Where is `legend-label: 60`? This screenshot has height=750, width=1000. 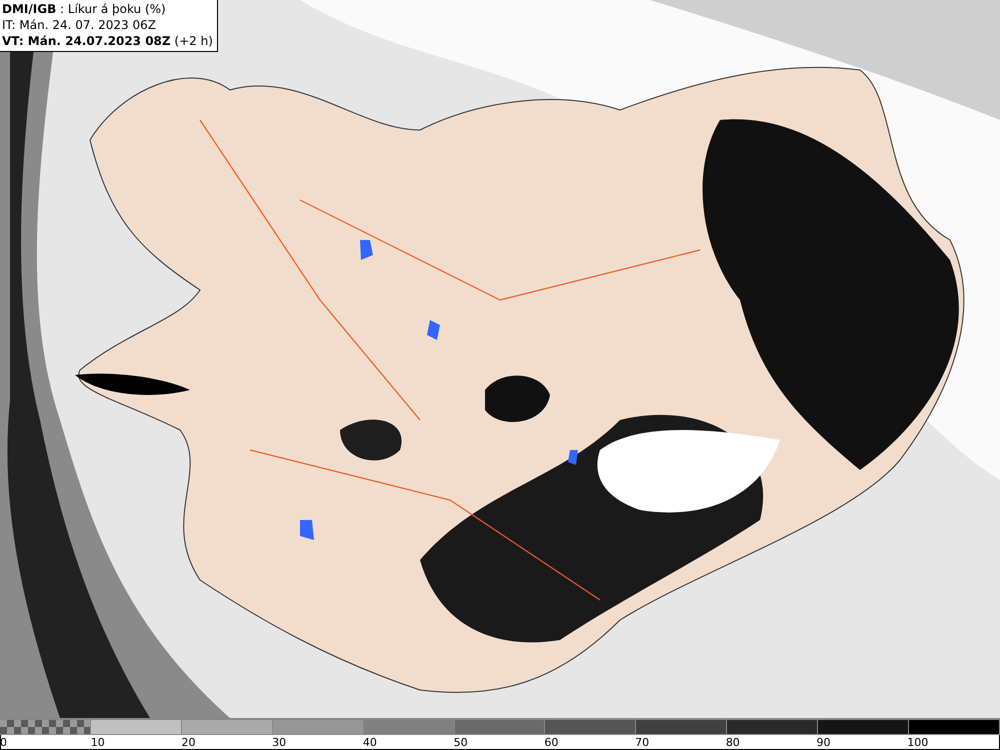 legend-label: 60 is located at coordinates (551, 742).